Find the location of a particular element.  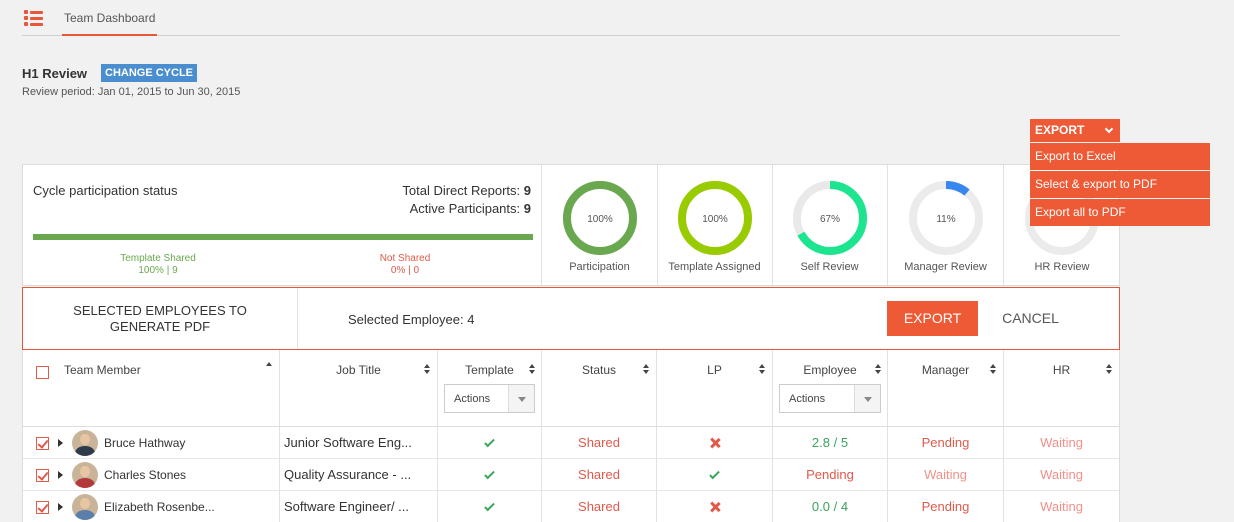

change-cycle-button: CHANGE CYCLE is located at coordinates (149, 73).